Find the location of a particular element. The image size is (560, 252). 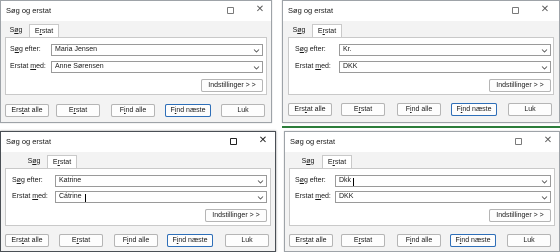

search-input: Dkk is located at coordinates (443, 181).